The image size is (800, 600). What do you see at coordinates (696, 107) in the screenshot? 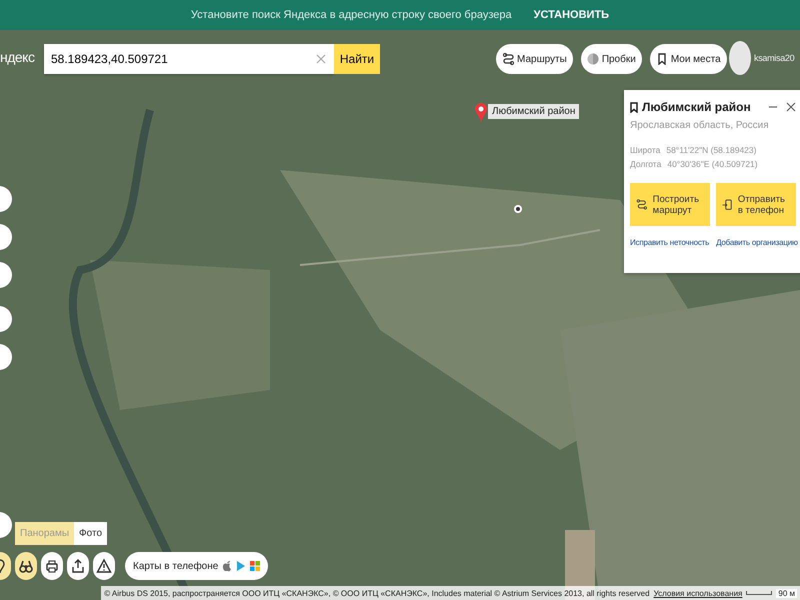
I see `place-title: Любимский район` at bounding box center [696, 107].